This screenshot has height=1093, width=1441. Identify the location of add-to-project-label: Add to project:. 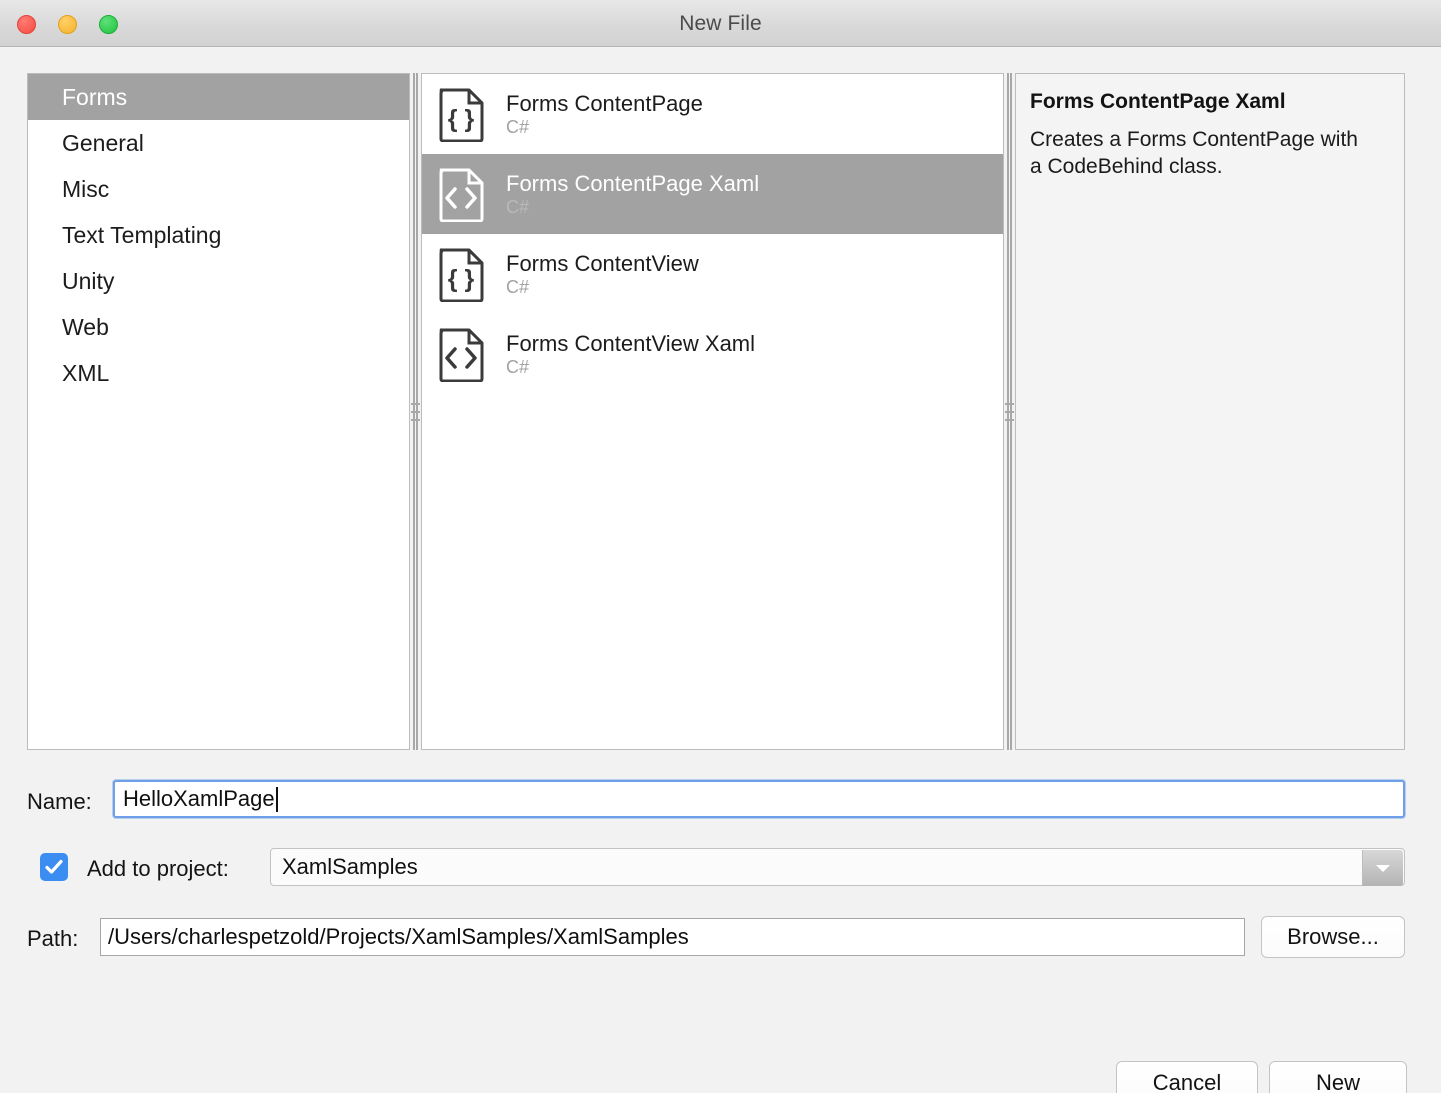
(158, 868).